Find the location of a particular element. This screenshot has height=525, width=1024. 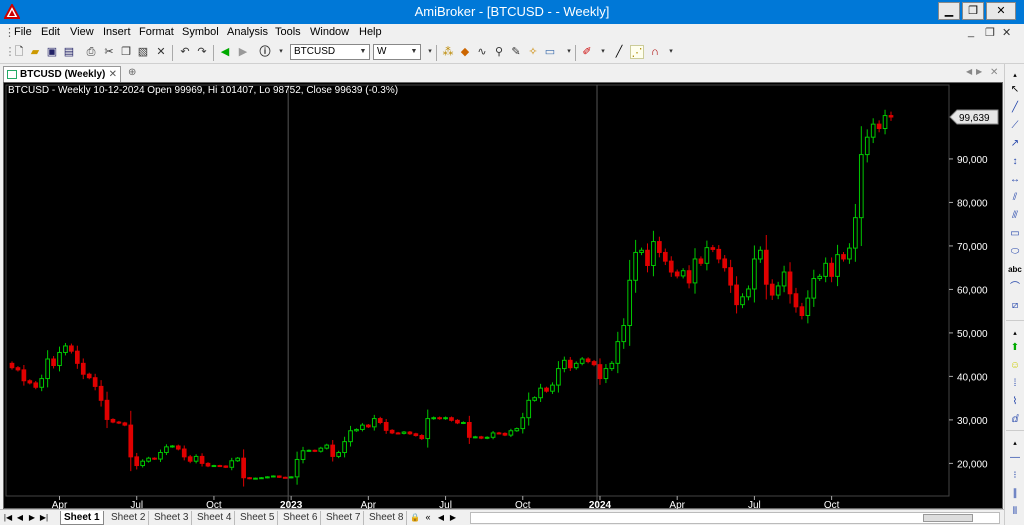

menu-insert: Insert is located at coordinates (117, 32).